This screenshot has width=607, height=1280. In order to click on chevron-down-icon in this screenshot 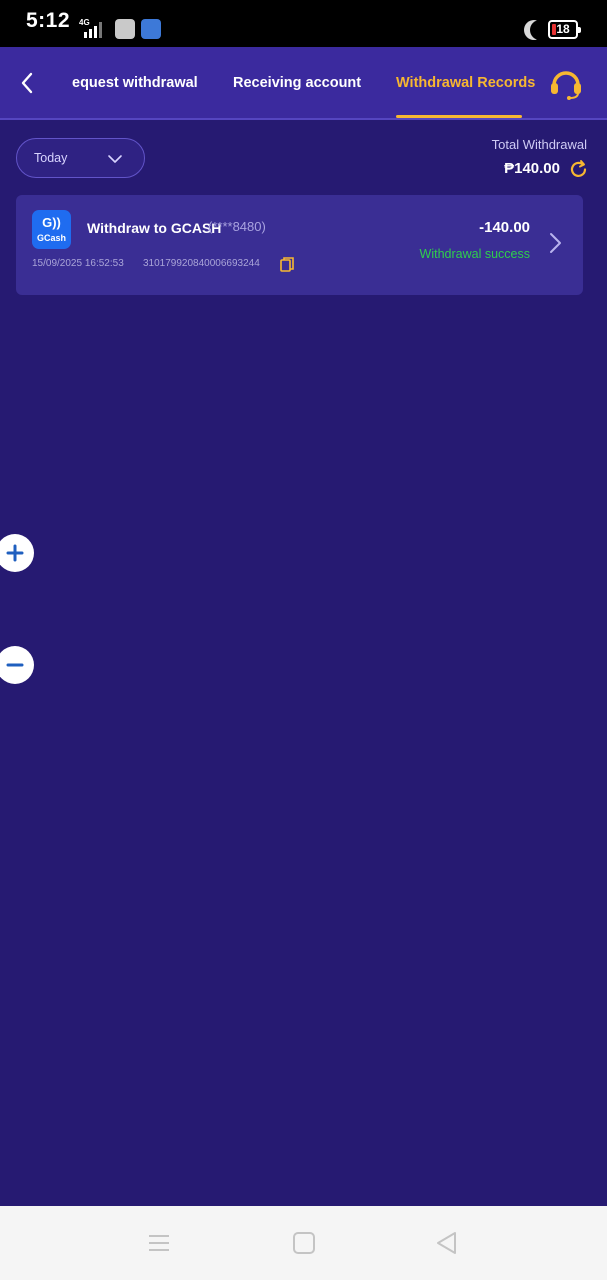, I will do `click(115, 159)`.